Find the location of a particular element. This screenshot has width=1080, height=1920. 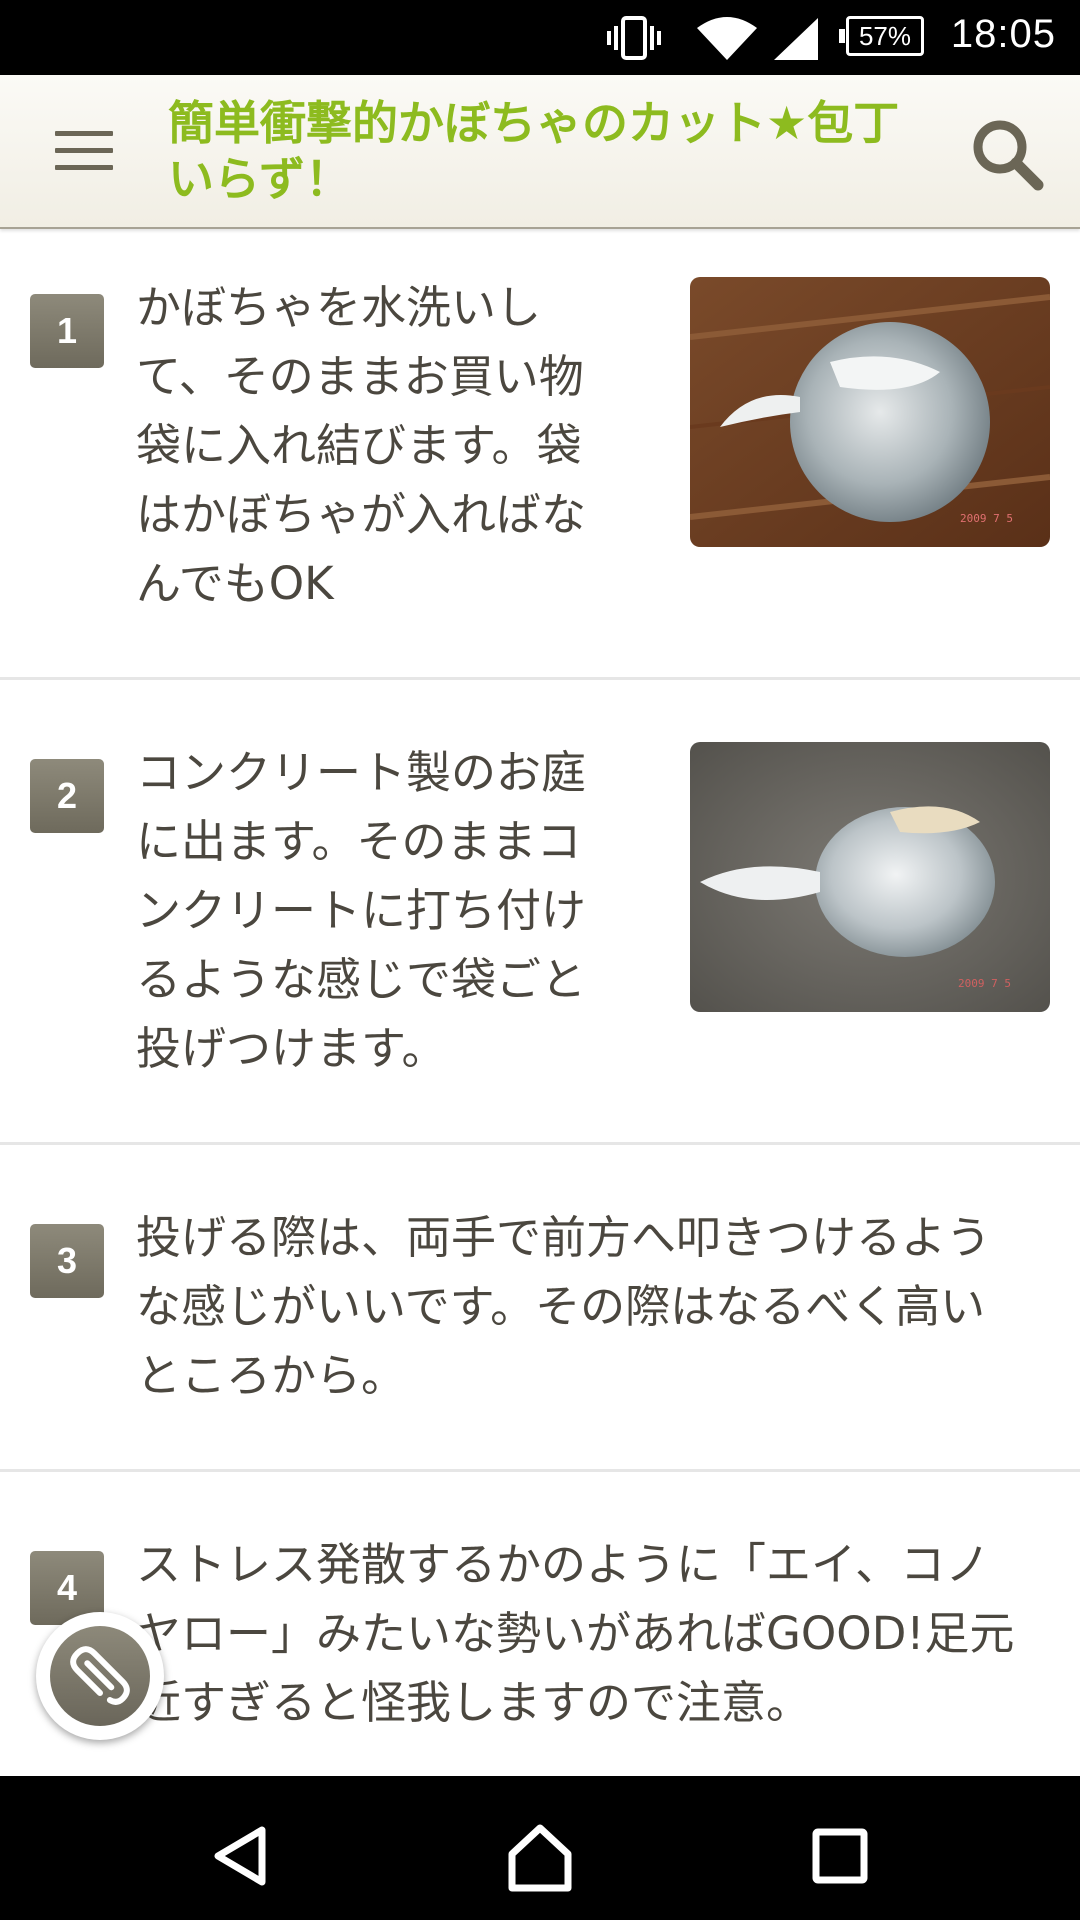

page-title-line-1: 簡単衝撃的かぼちゃのカット★包丁 is located at coordinates (534, 123).